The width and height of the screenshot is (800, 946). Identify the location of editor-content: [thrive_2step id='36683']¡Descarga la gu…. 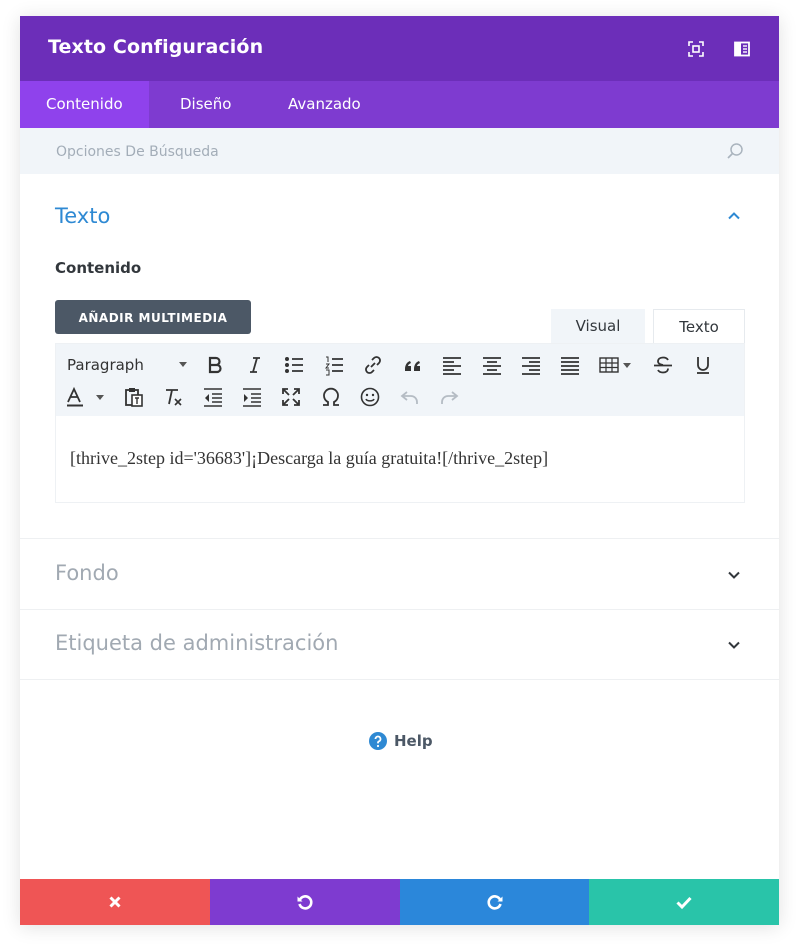
(309, 458).